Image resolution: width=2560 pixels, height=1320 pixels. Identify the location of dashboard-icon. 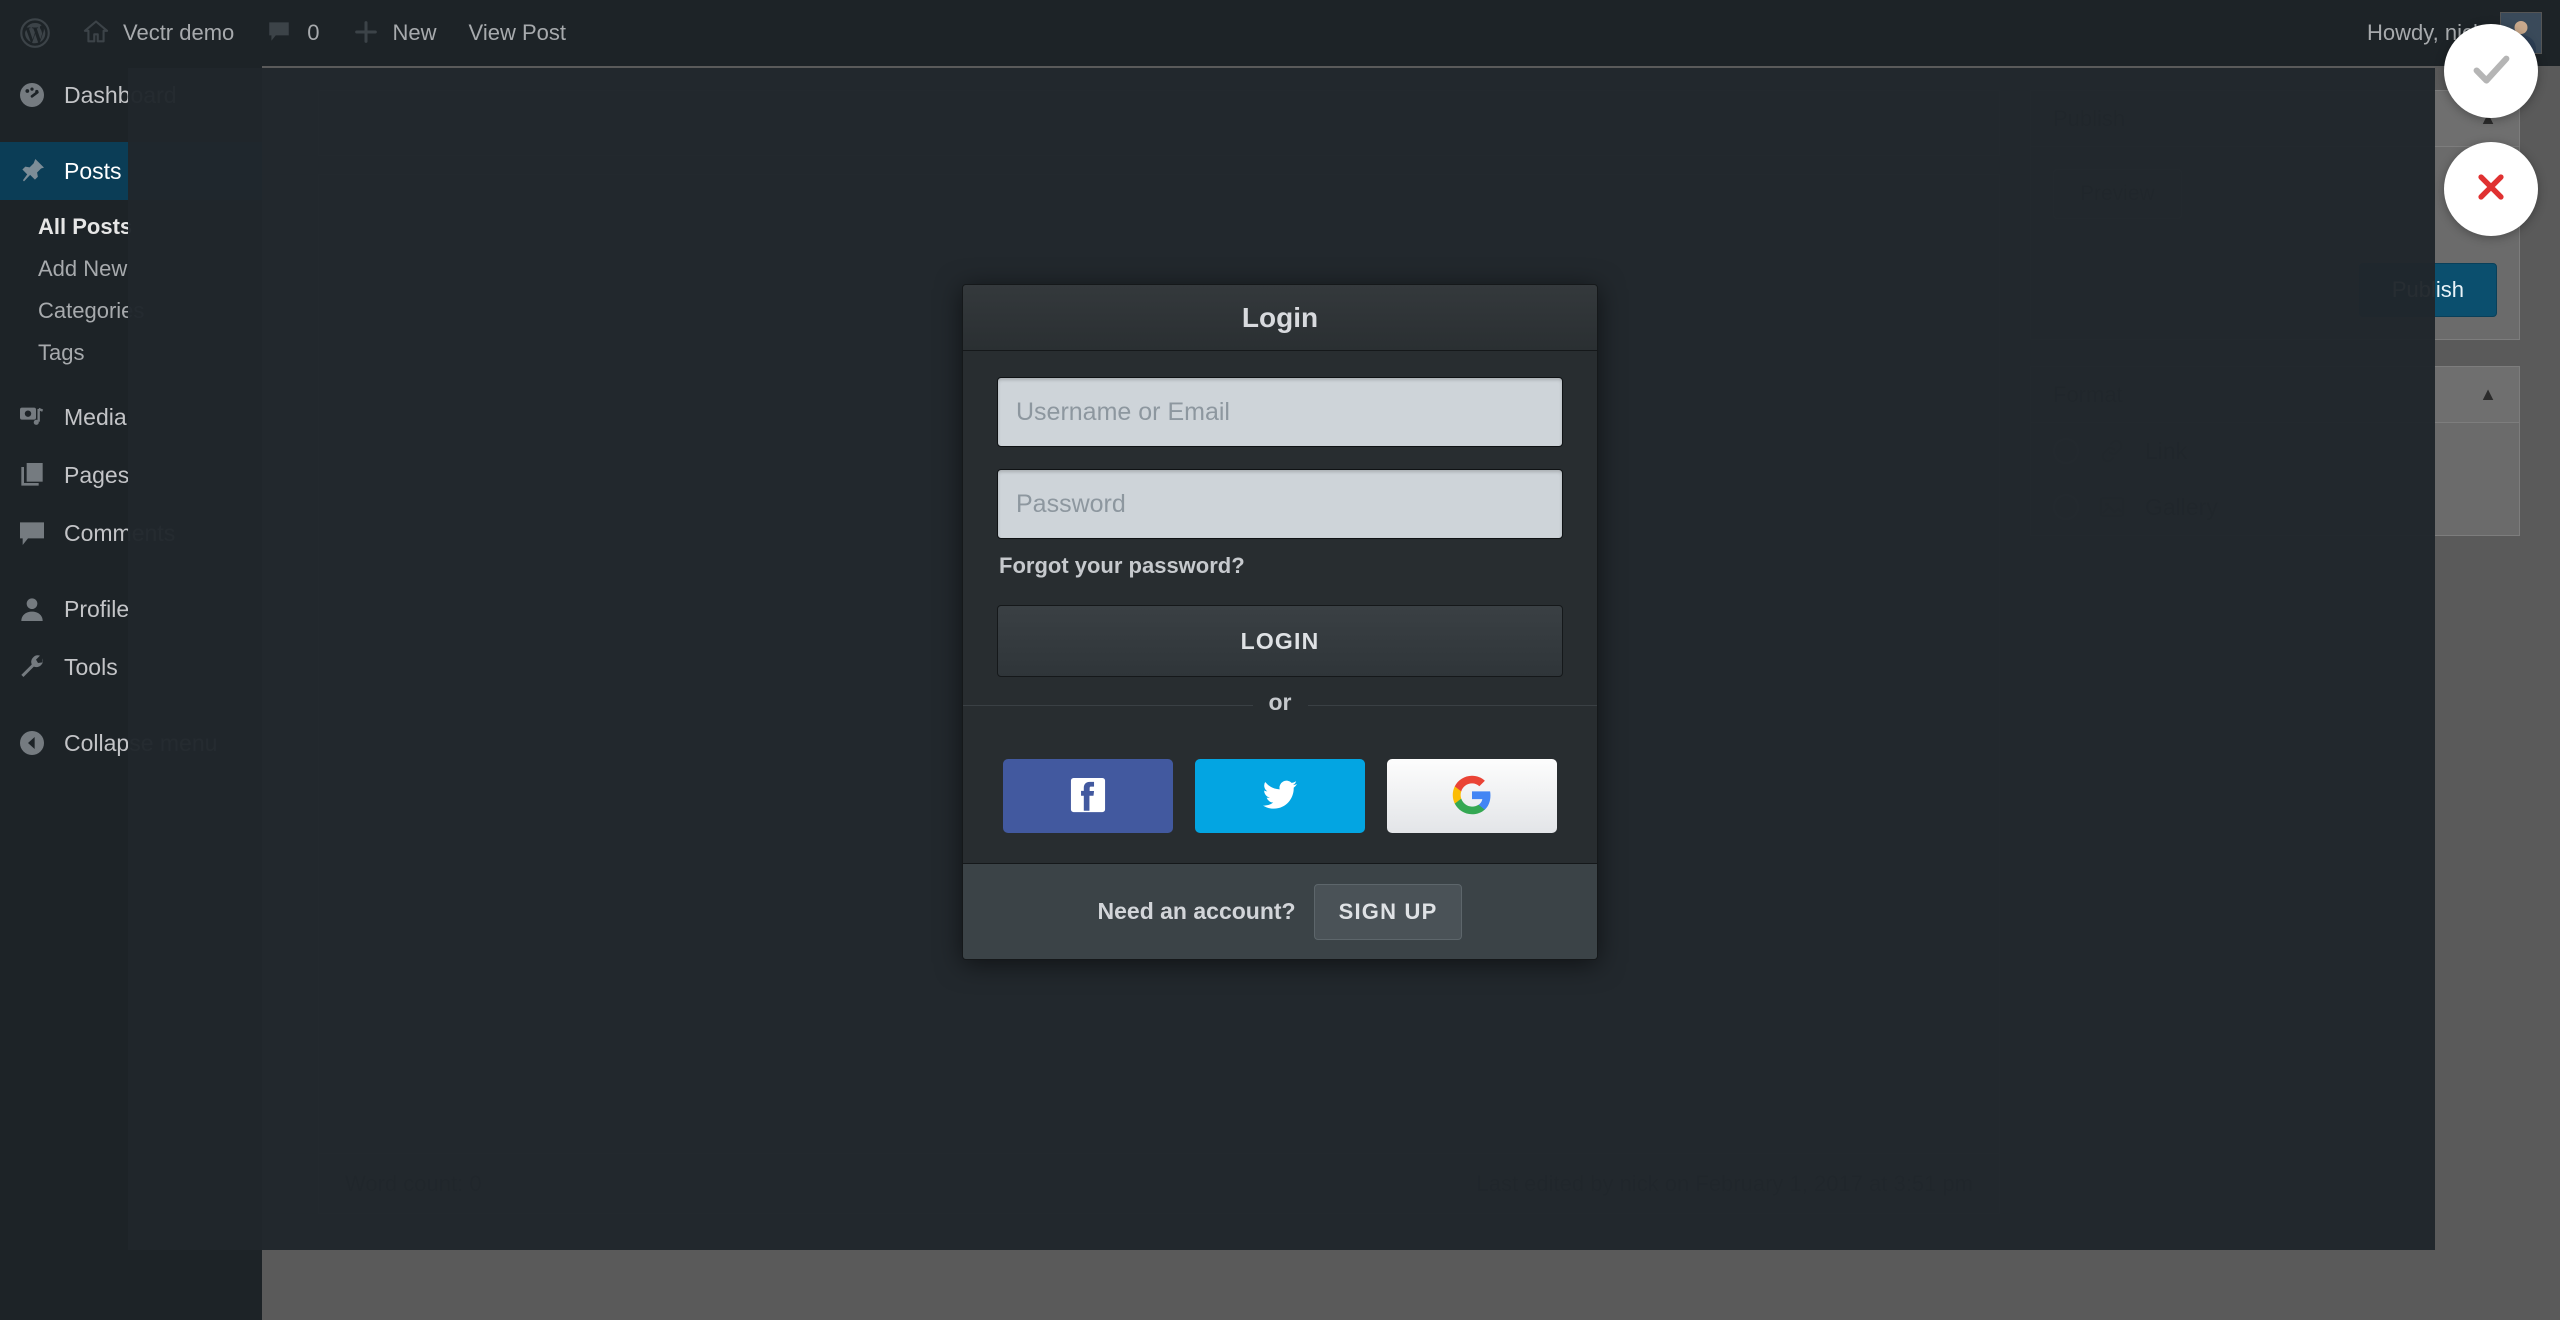
(32, 95).